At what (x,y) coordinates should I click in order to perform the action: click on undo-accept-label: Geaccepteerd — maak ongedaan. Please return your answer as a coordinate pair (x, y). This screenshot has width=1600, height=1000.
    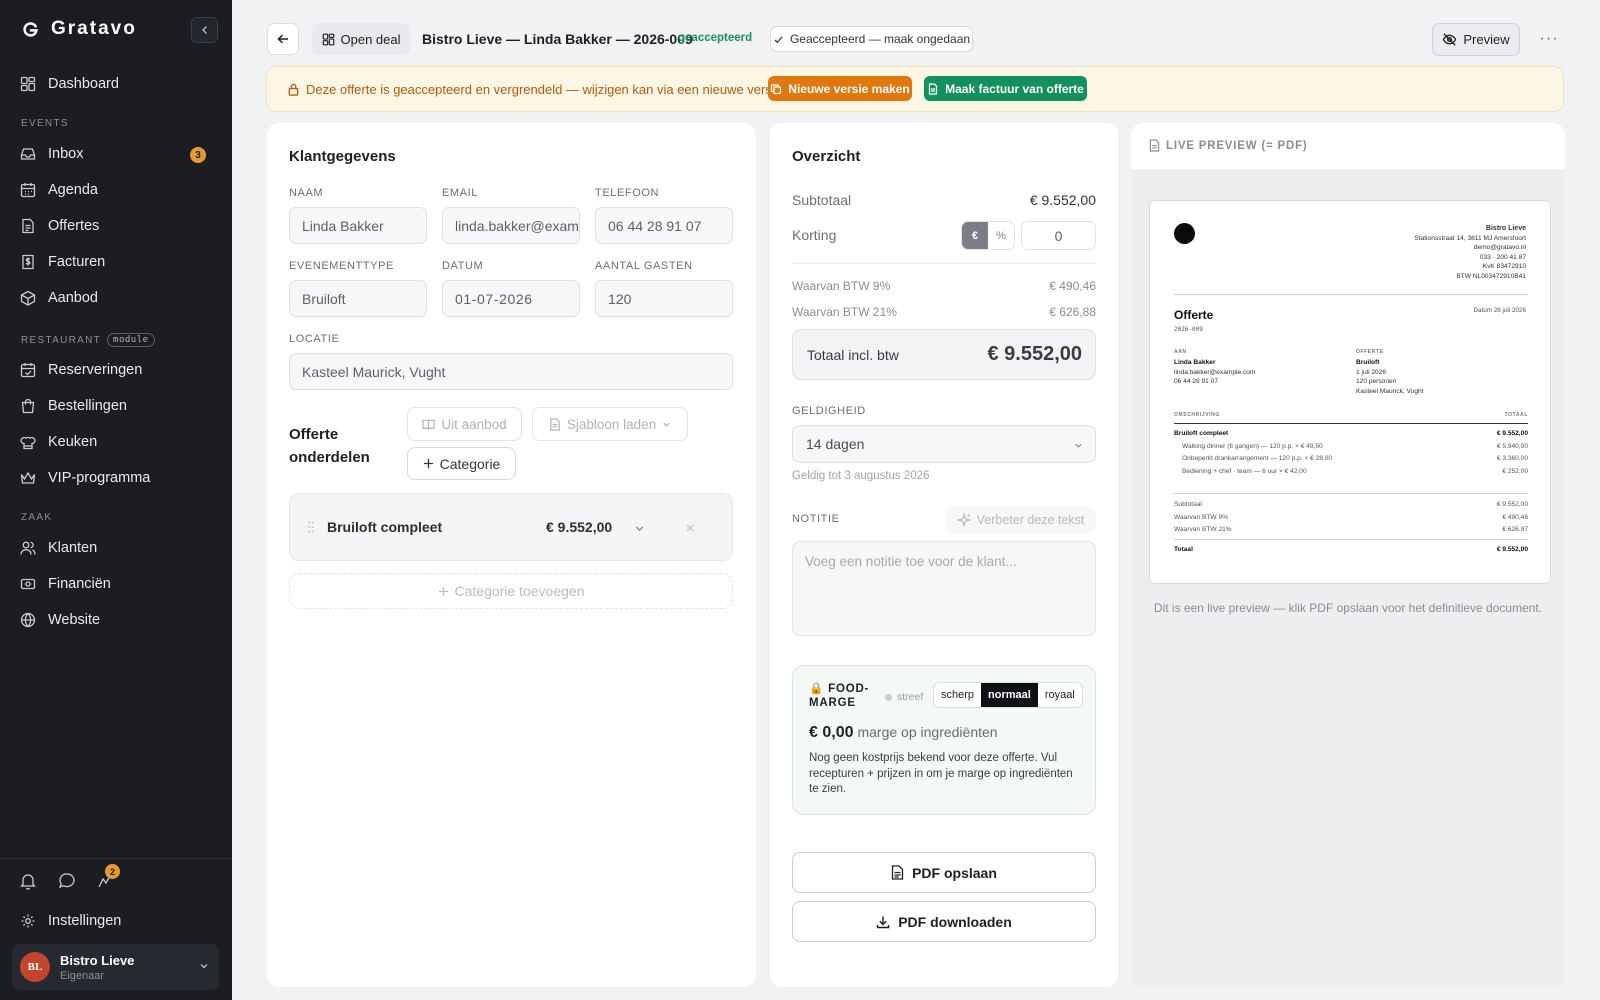
    Looking at the image, I should click on (880, 39).